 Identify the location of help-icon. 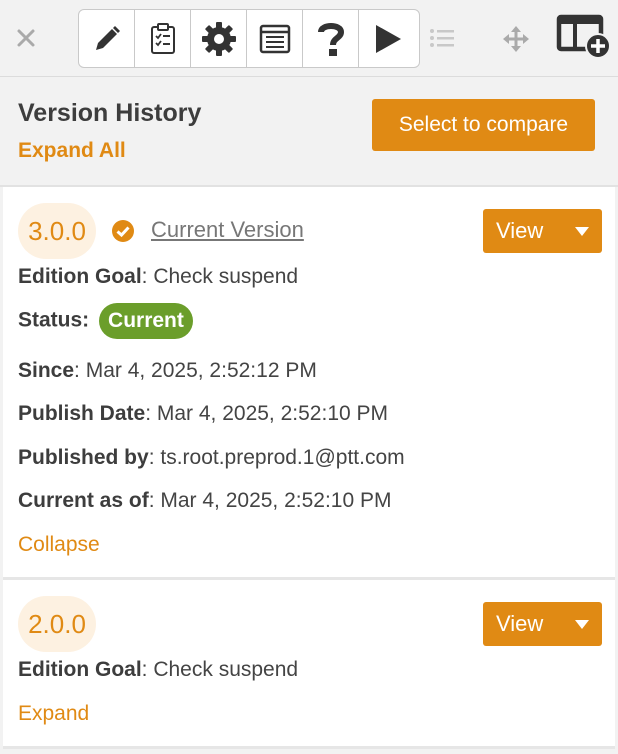
(330, 39).